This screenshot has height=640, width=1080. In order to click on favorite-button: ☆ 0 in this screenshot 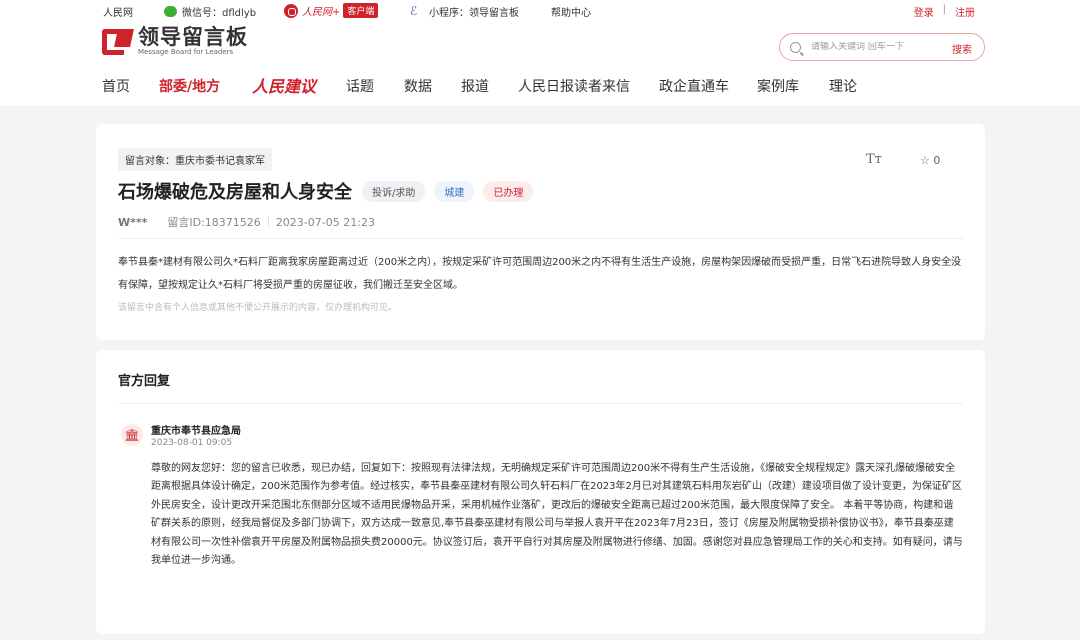, I will do `click(930, 160)`.